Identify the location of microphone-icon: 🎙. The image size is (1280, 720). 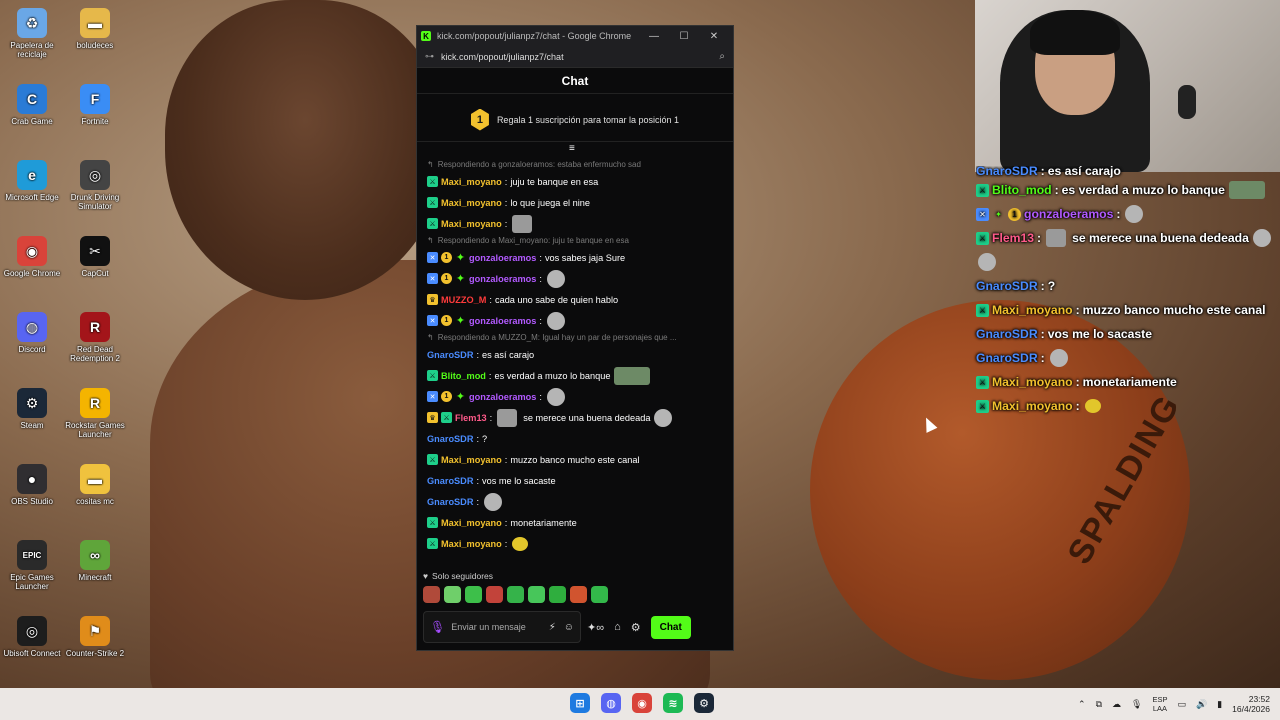
(437, 627).